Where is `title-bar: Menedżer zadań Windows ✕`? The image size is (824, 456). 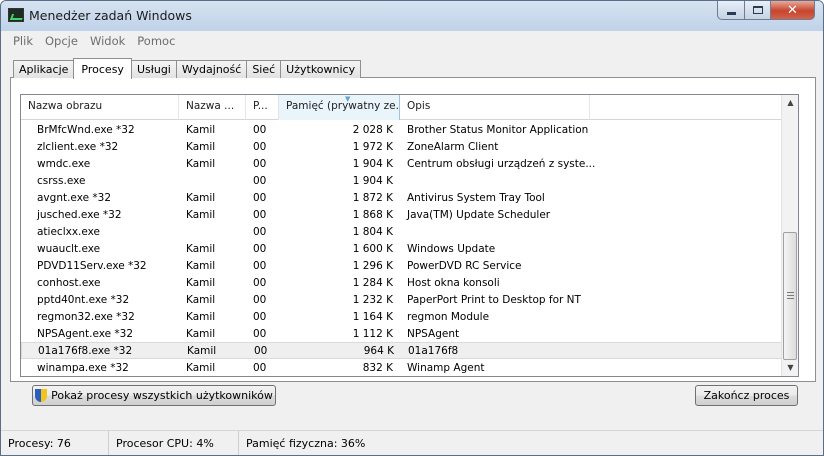 title-bar: Menedżer zadań Windows ✕ is located at coordinates (412, 16).